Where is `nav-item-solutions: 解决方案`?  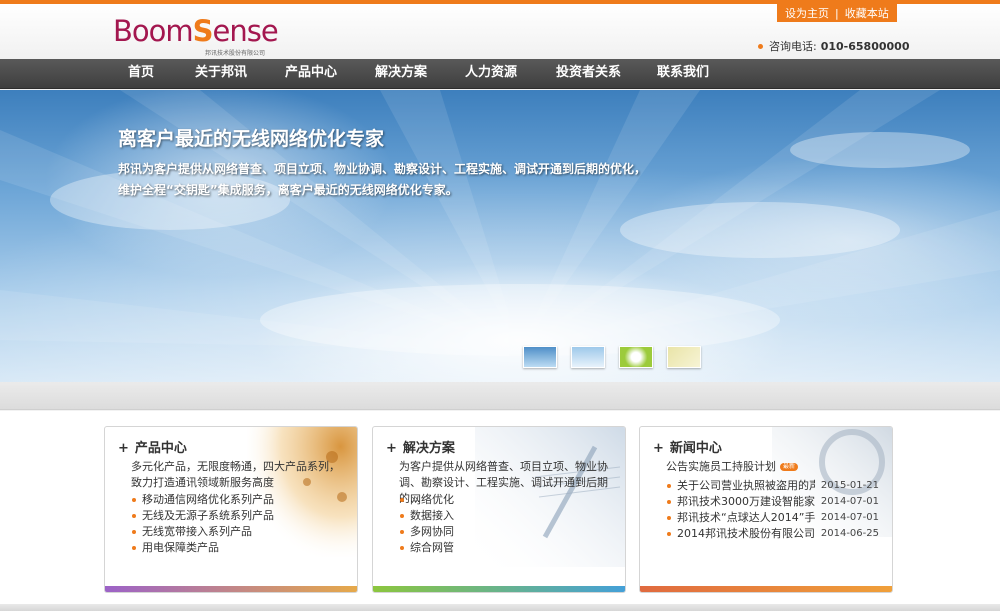
nav-item-solutions: 解决方案 is located at coordinates (401, 74).